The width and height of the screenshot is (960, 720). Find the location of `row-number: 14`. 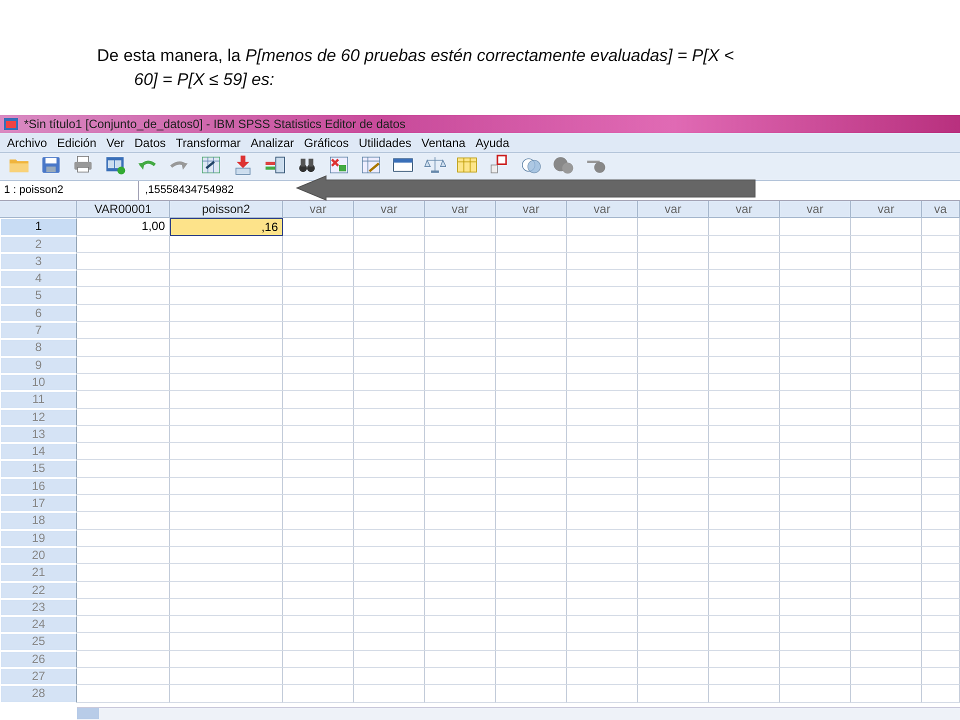

row-number: 14 is located at coordinates (38, 451).